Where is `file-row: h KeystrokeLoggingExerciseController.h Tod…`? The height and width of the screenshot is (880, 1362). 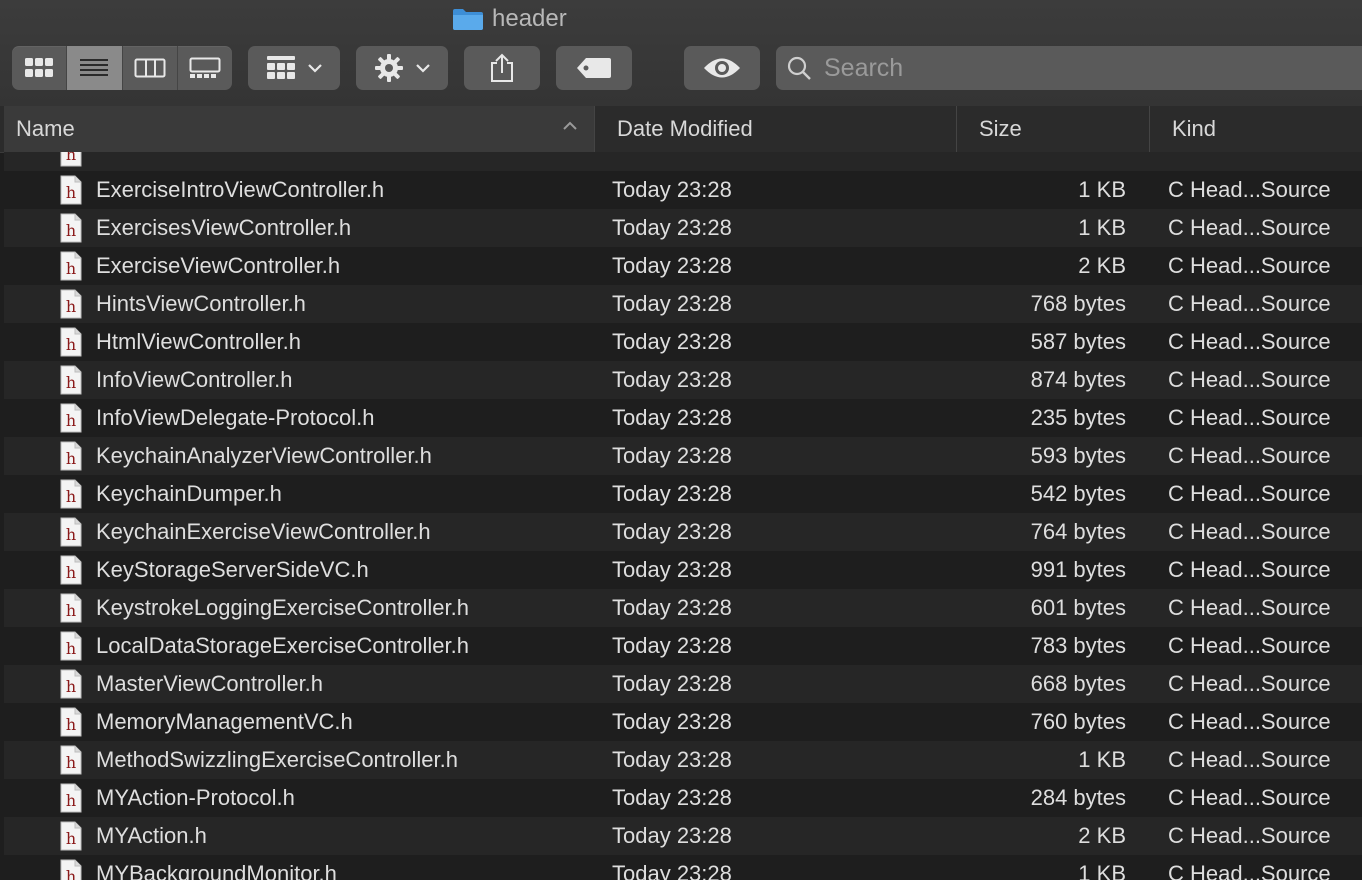 file-row: h KeystrokeLoggingExerciseController.h Tod… is located at coordinates (683, 608).